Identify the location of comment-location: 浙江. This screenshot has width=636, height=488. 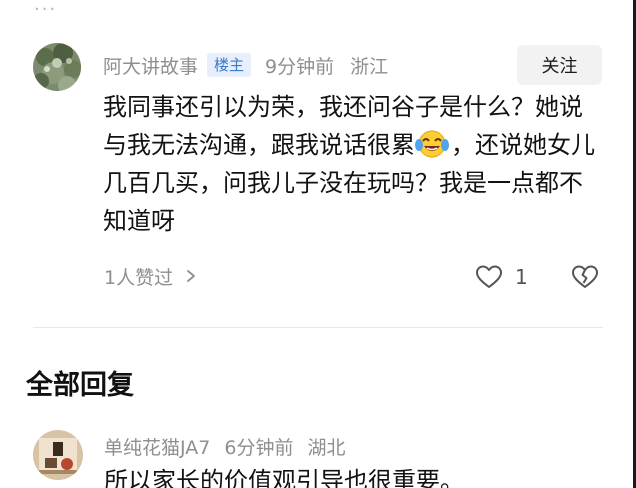
(369, 66).